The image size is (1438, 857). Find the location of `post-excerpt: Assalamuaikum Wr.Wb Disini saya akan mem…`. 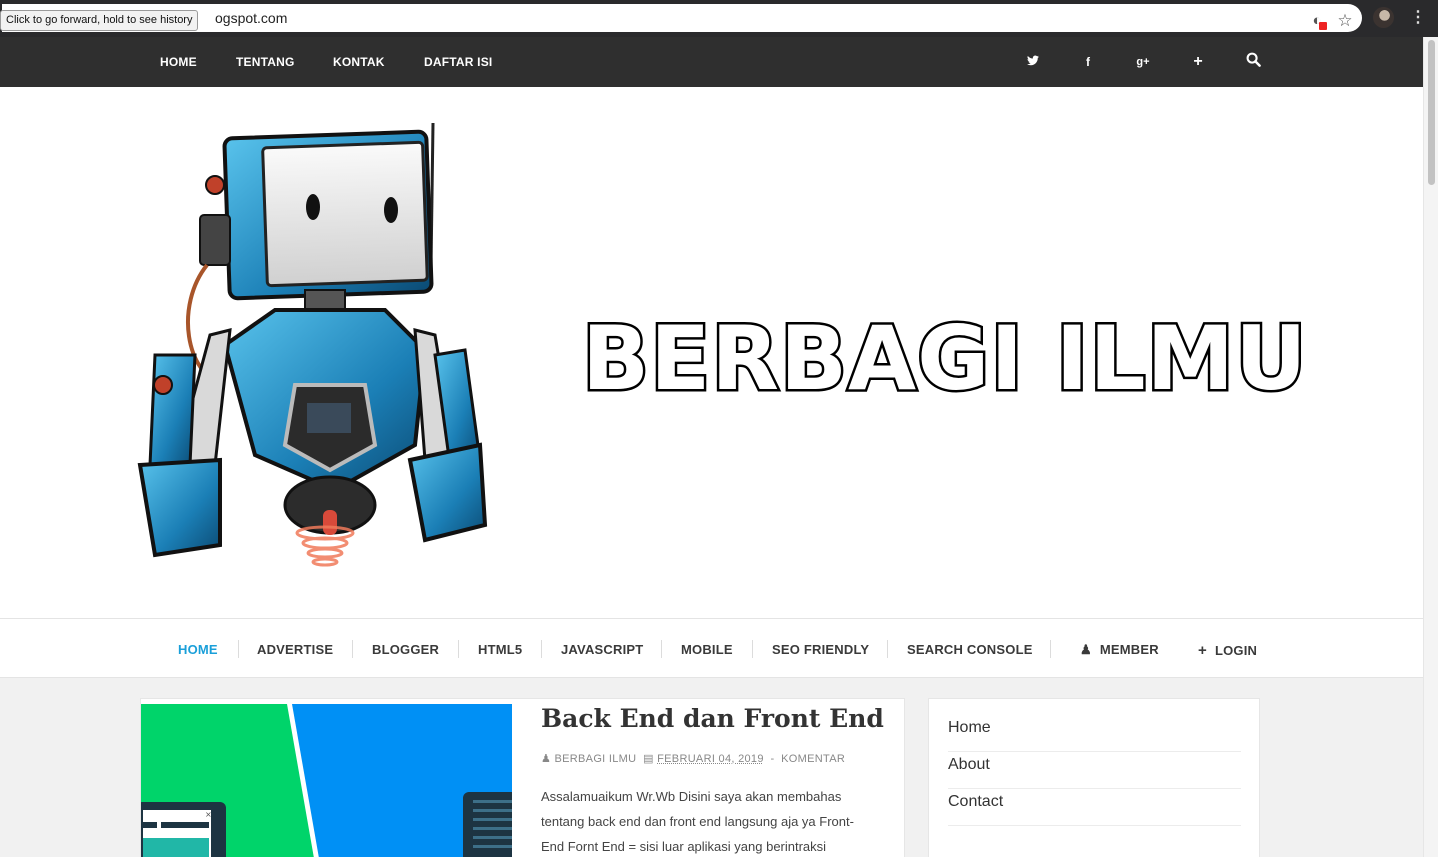

post-excerpt: Assalamuaikum Wr.Wb Disini saya akan mem… is located at coordinates (697, 821).